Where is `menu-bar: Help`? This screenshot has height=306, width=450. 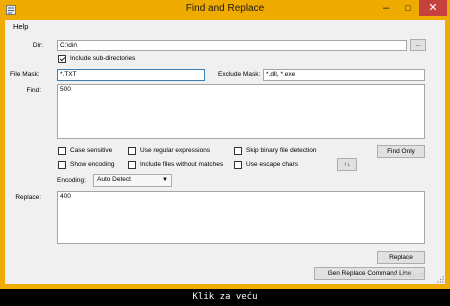
menu-bar: Help is located at coordinates (225, 27).